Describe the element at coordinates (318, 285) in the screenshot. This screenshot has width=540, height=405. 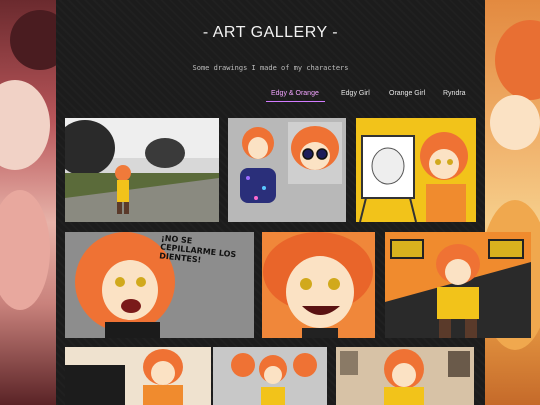
I see `artwork-thumbnail-grin-closeup` at that location.